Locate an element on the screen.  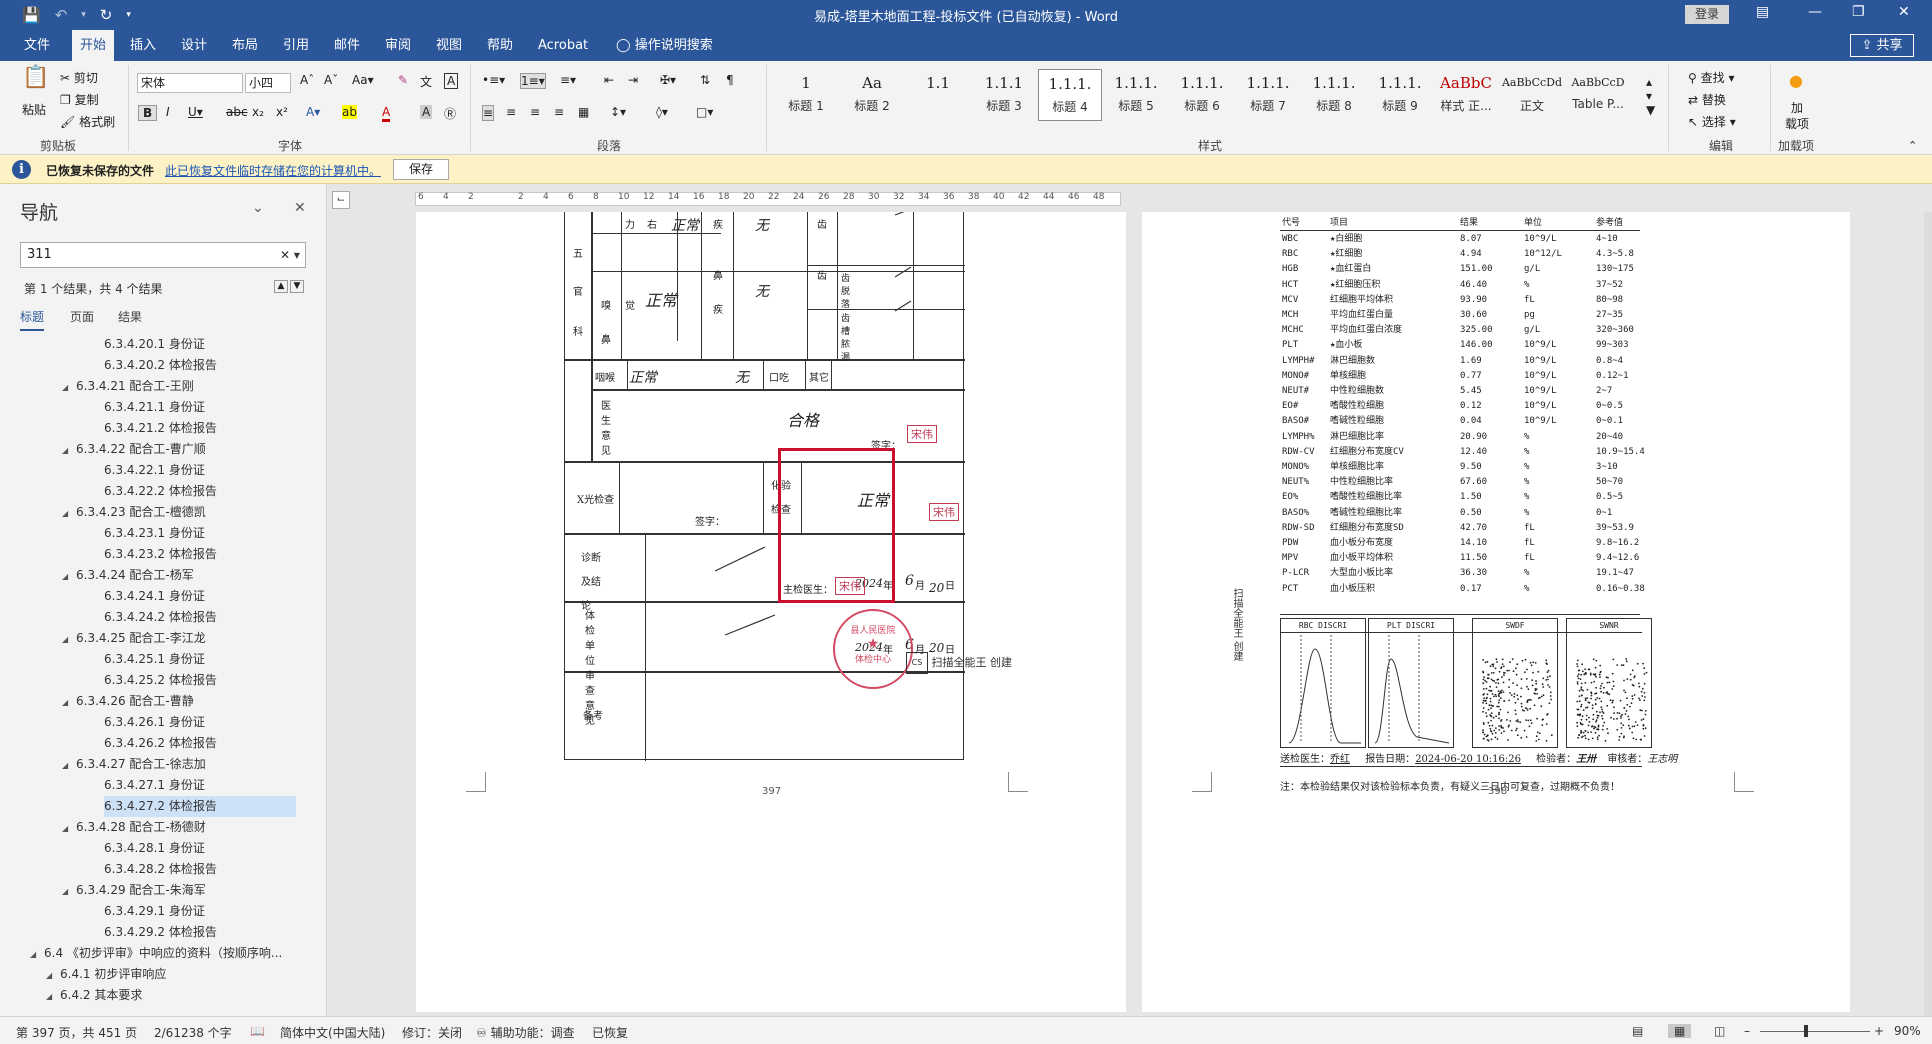
minimize-icon: — is located at coordinates (1815, 12).